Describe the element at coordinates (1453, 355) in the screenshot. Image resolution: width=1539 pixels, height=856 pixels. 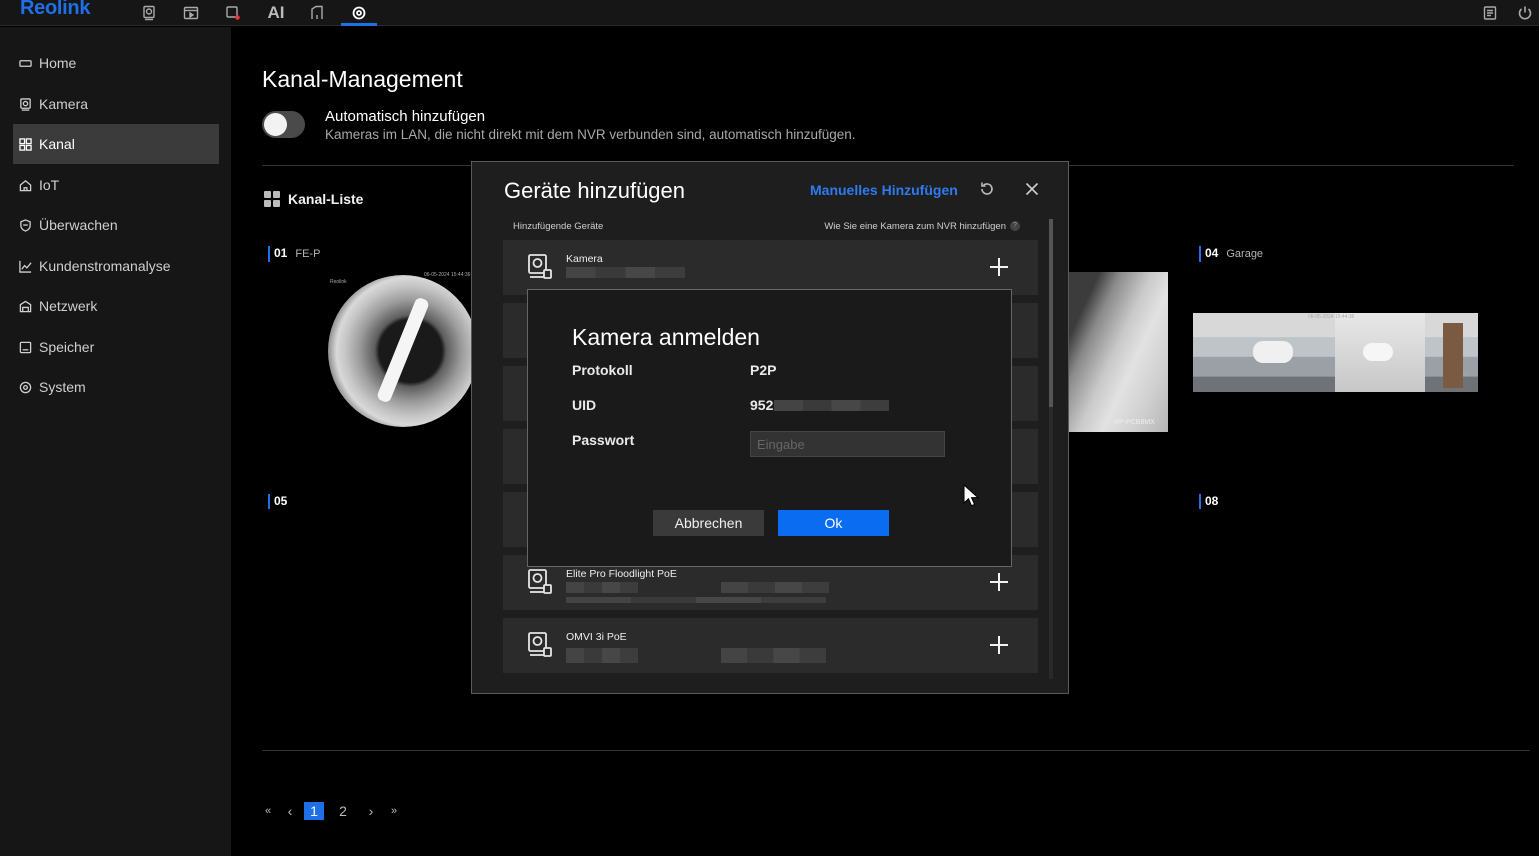
I see `thumbnail-door` at that location.